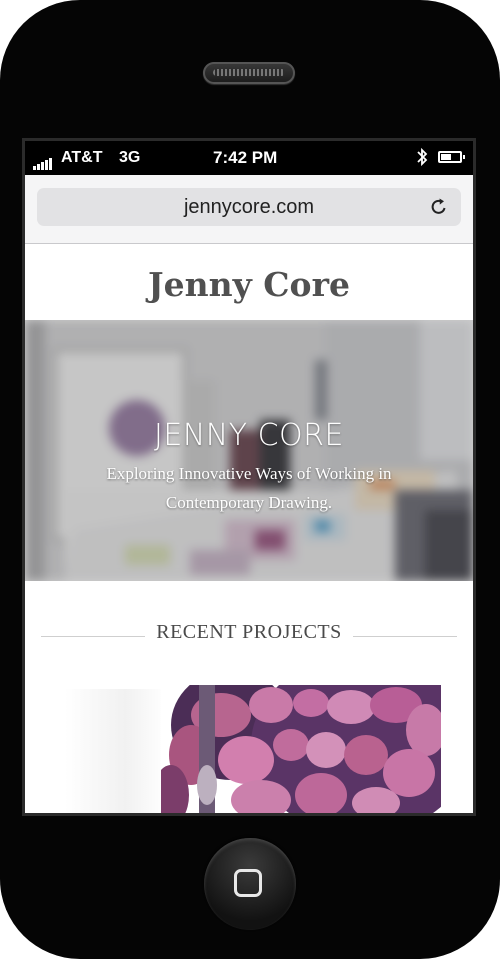 Image resolution: width=500 pixels, height=959 pixels. I want to click on browser-toolbar: jennycore.com, so click(249, 209).